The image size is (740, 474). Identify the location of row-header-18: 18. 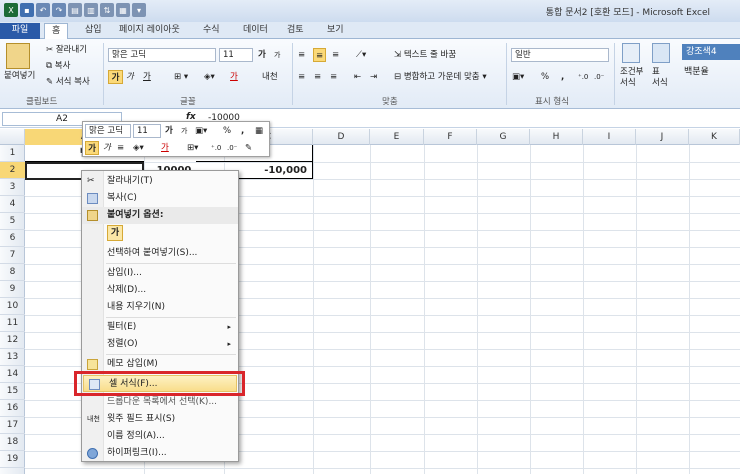
(12, 442).